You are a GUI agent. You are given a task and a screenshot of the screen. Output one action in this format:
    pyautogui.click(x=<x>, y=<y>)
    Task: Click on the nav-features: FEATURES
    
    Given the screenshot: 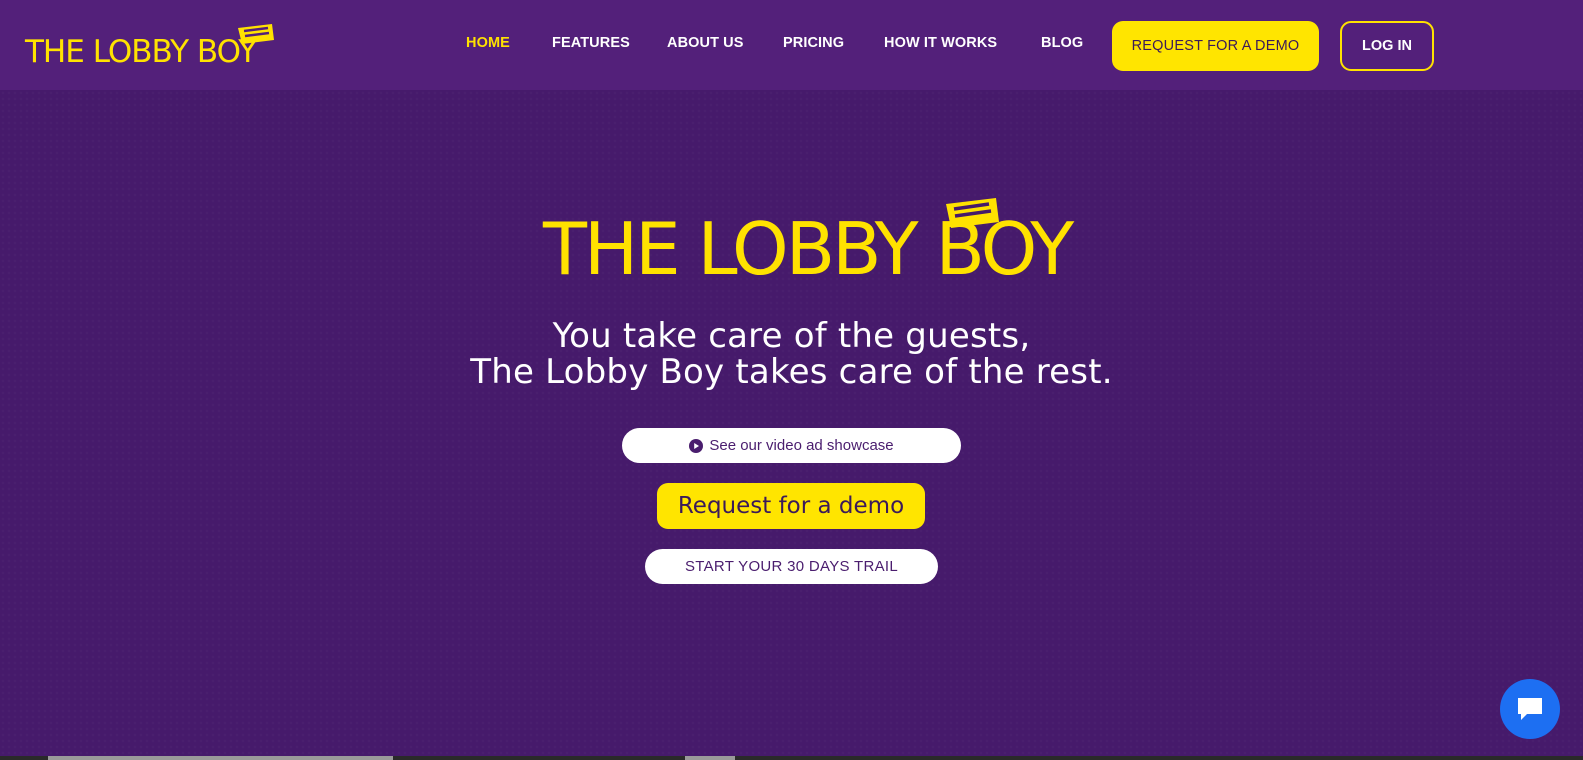 What is the action you would take?
    pyautogui.click(x=591, y=43)
    